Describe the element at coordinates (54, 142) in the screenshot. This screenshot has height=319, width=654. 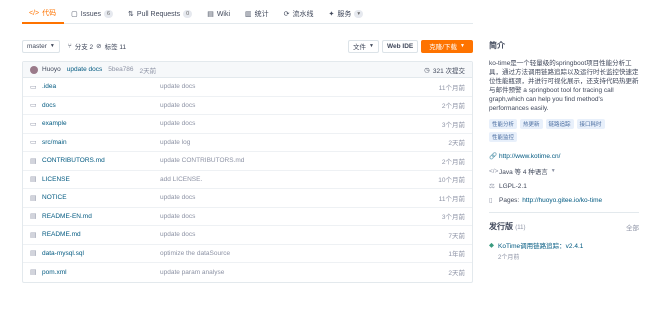
I see `file-name: src/main` at that location.